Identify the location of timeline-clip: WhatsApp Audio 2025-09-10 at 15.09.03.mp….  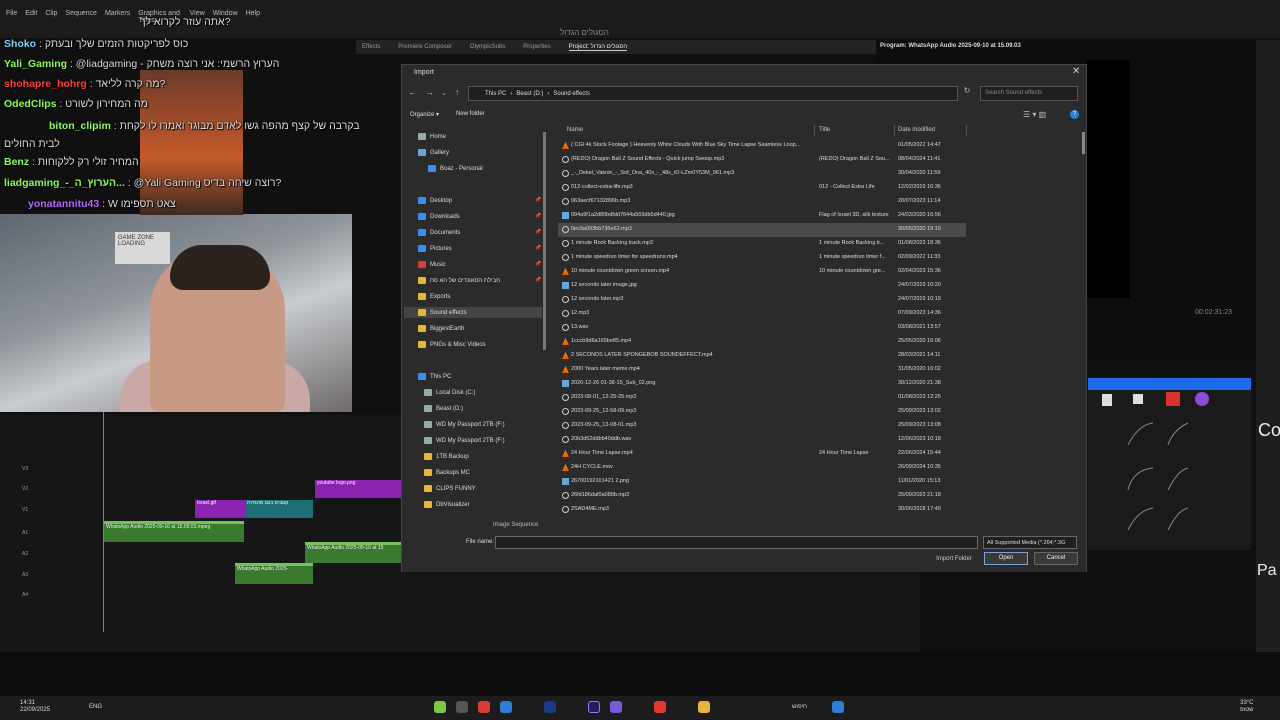
(174, 531).